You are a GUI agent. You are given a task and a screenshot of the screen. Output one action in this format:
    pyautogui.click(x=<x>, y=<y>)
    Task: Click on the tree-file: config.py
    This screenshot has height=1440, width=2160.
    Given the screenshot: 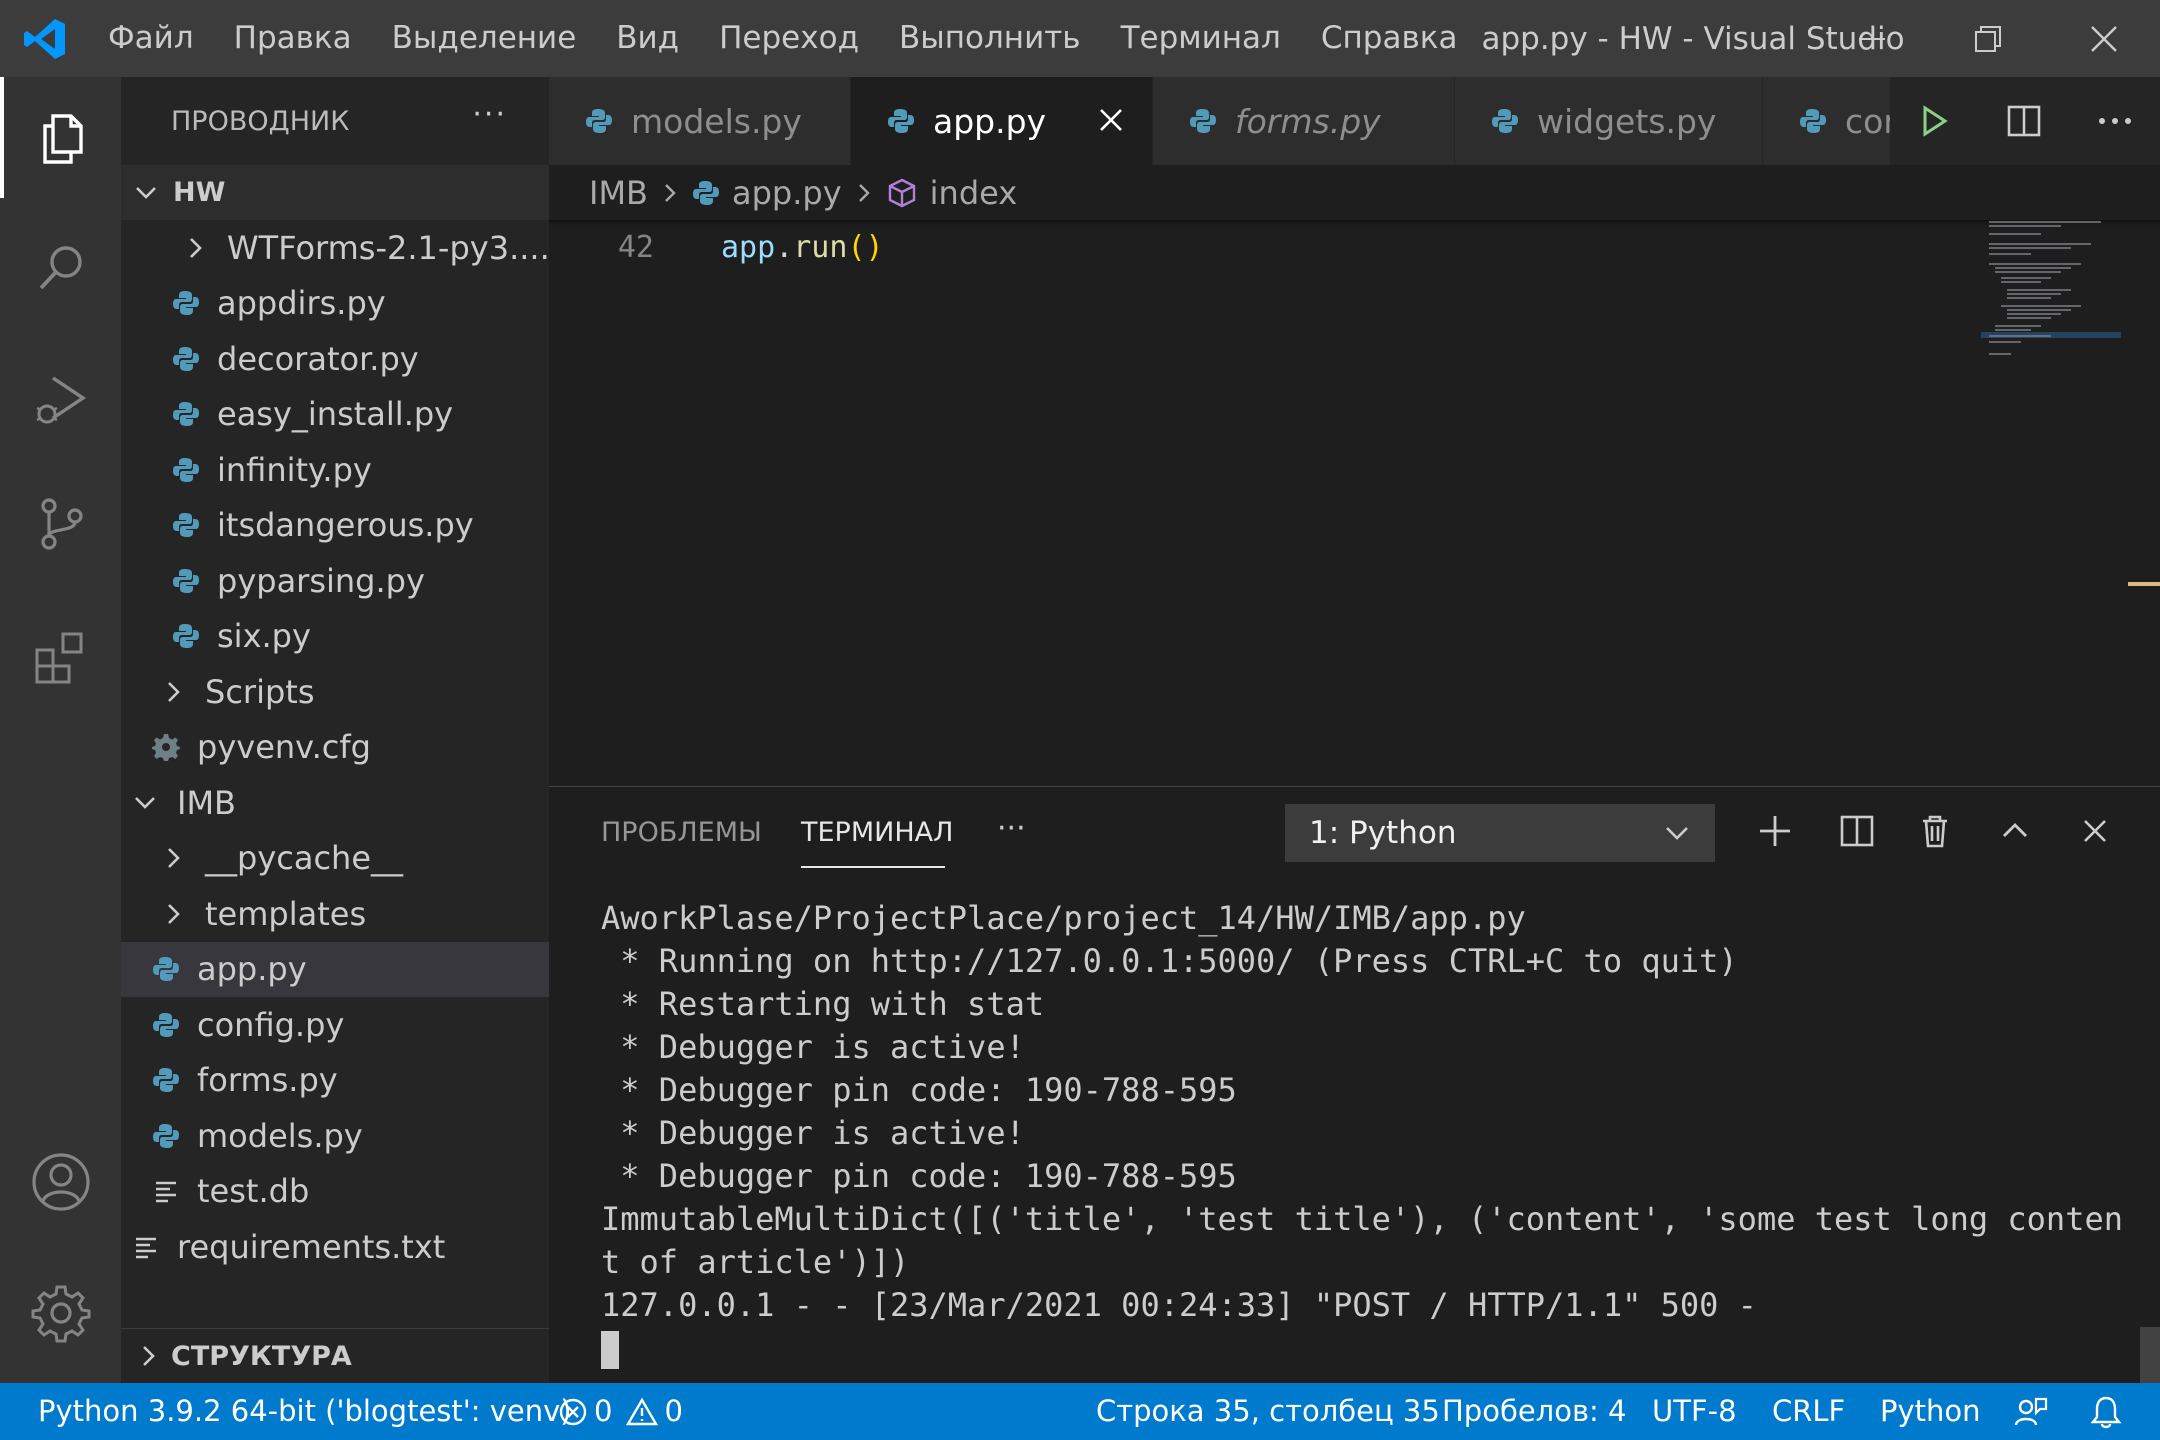 What is the action you would take?
    pyautogui.click(x=335, y=1025)
    